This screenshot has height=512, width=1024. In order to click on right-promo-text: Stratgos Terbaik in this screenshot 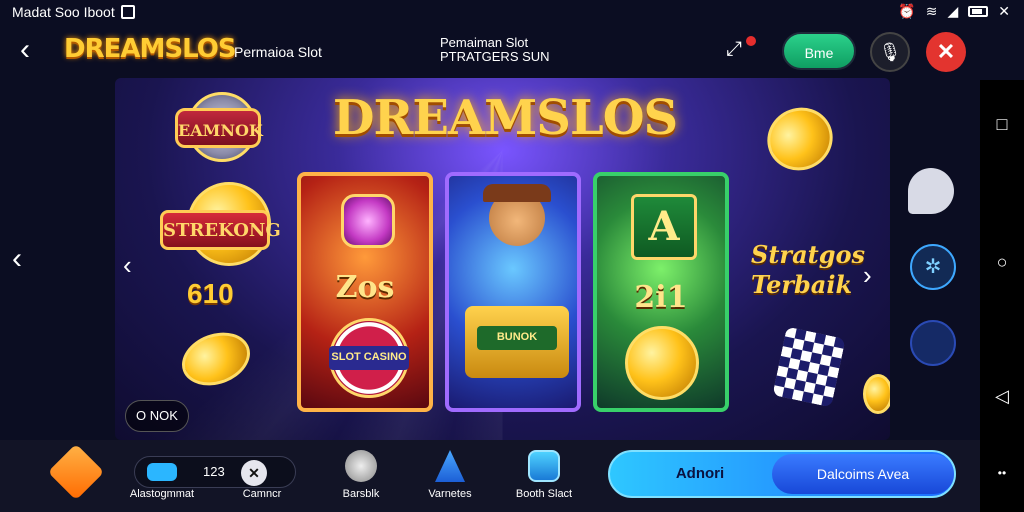, I will do `click(811, 270)`.